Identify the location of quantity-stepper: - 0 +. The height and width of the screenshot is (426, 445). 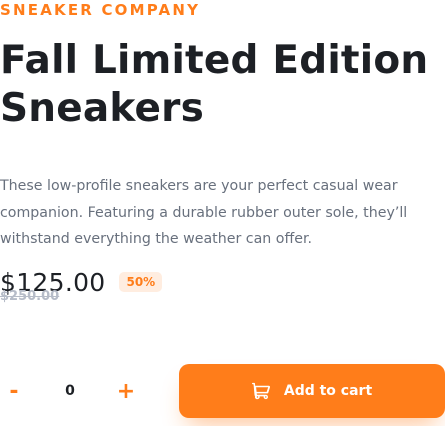
(74, 391).